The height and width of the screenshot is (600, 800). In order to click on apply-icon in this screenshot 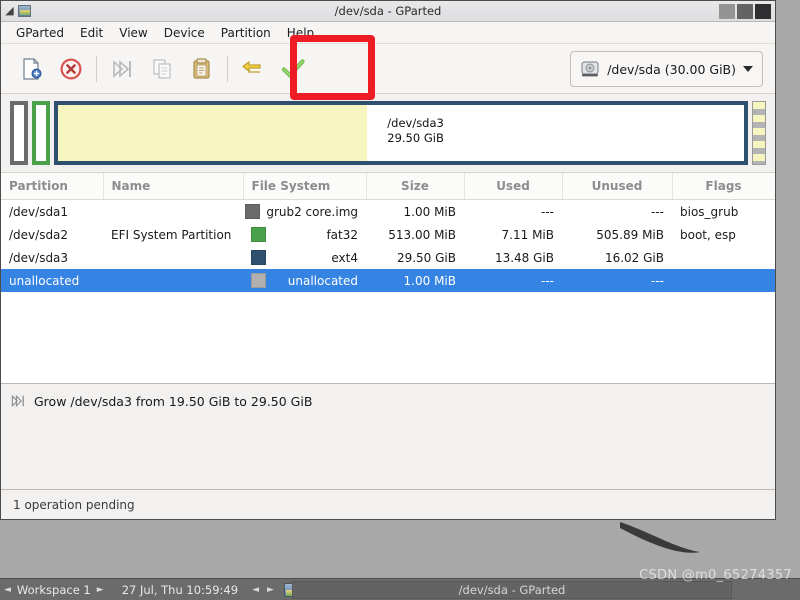, I will do `click(293, 68)`.